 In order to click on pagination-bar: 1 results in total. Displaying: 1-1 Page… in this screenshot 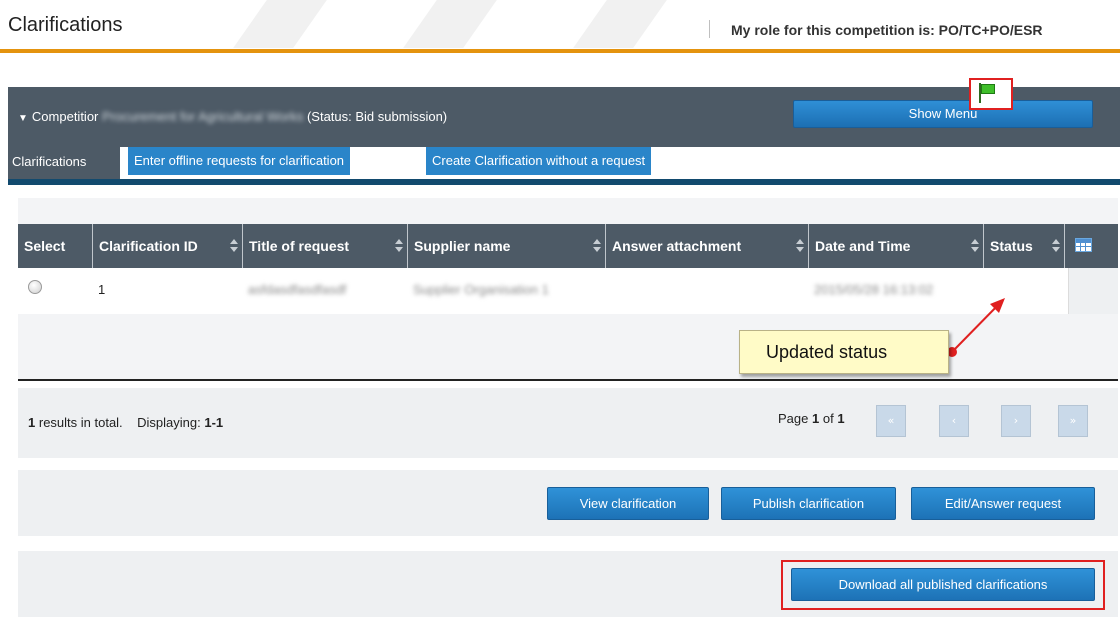, I will do `click(568, 423)`.